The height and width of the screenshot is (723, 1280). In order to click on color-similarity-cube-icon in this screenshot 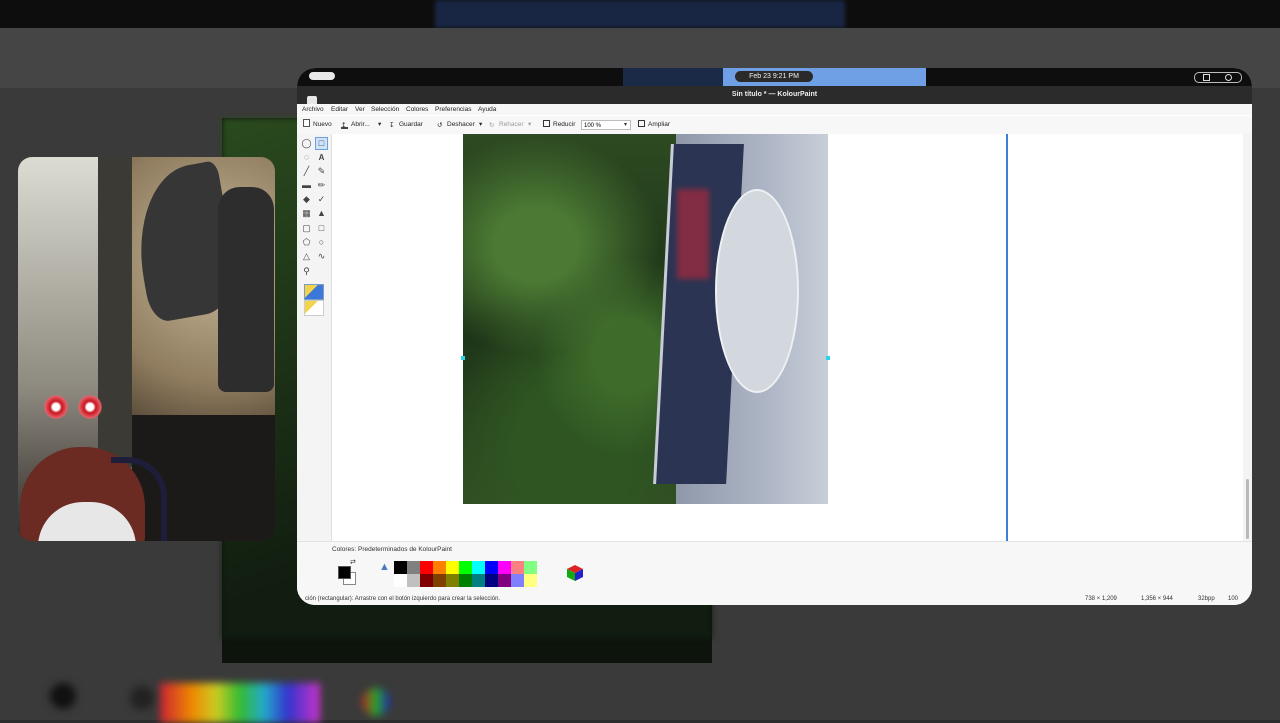, I will do `click(575, 573)`.